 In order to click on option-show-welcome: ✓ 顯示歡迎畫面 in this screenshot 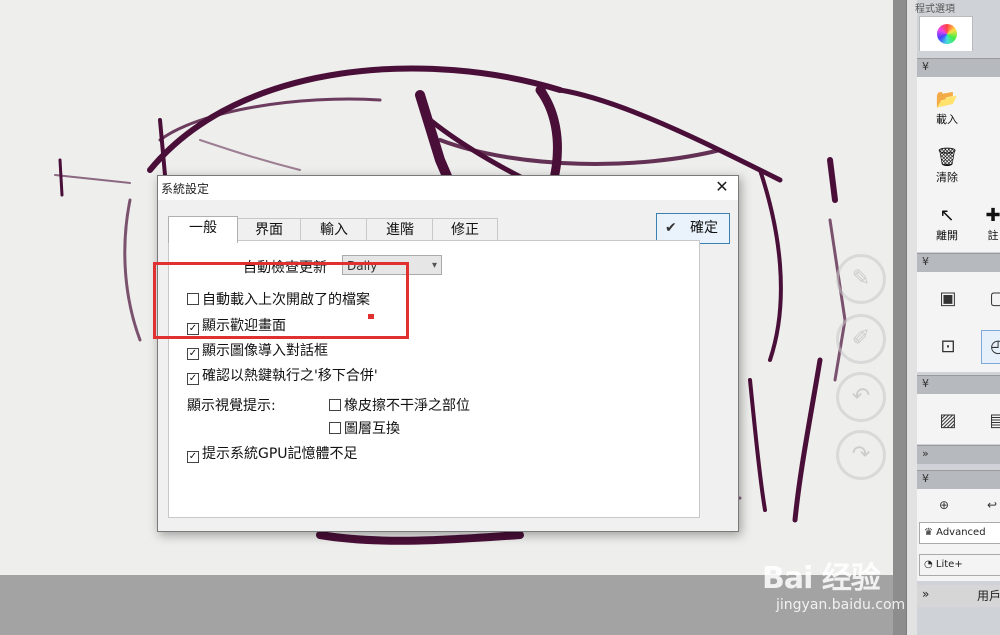, I will do `click(236, 325)`.